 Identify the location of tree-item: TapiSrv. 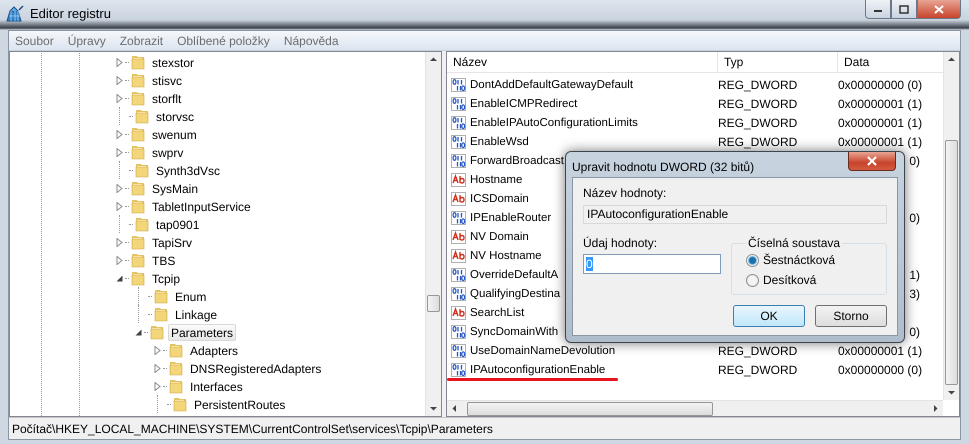
(172, 242).